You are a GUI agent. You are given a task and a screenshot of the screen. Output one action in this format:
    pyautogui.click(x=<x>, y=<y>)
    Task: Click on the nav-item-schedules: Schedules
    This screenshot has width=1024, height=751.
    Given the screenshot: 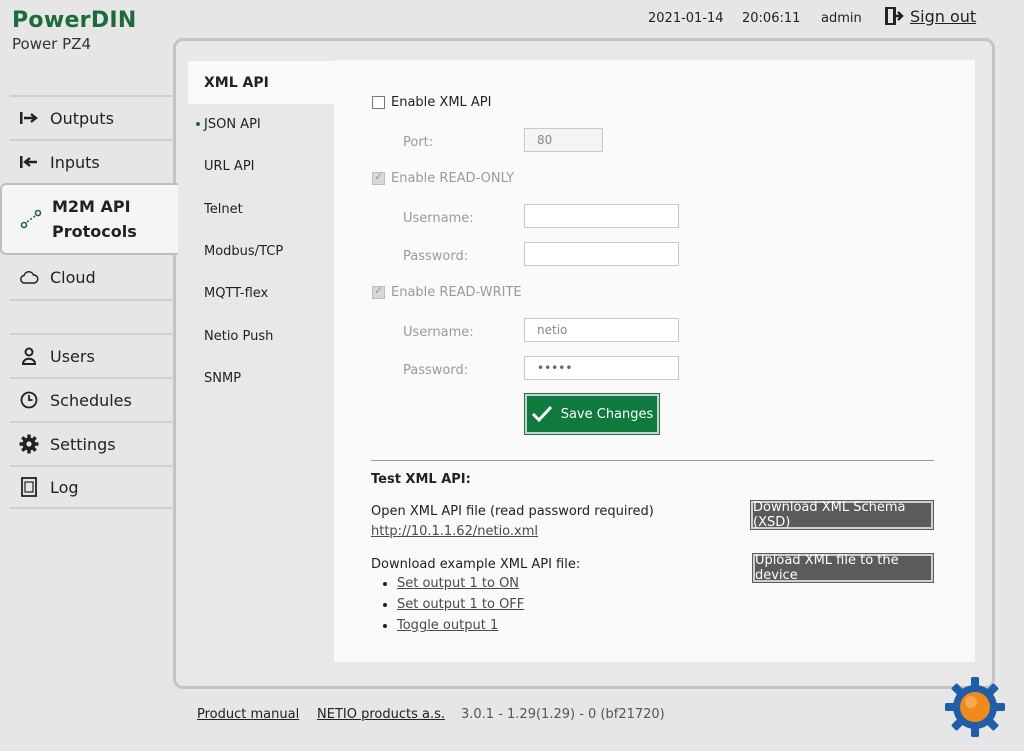 What is the action you would take?
    pyautogui.click(x=92, y=399)
    